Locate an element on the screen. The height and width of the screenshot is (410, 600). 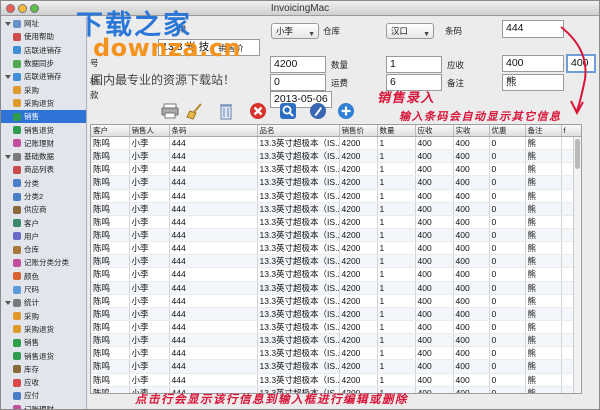
table-scrollbar is located at coordinates (577, 265).